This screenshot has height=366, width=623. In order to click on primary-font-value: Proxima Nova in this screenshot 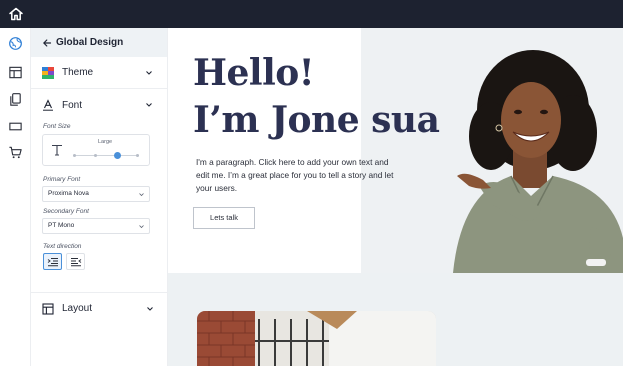, I will do `click(68, 193)`.